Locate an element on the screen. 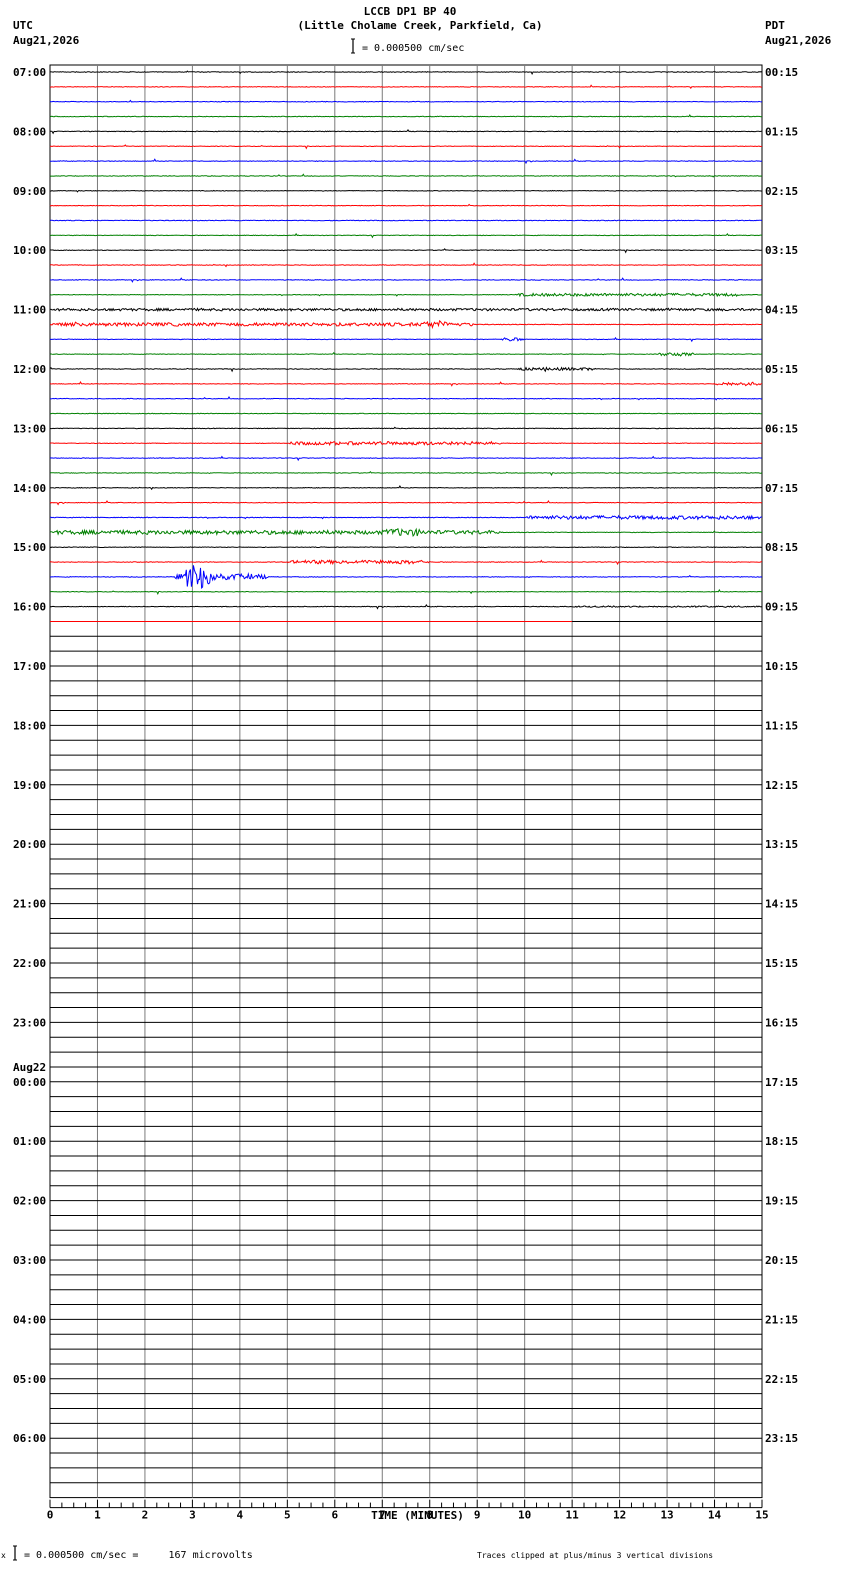  left-hour-label: 19:00 is located at coordinates (29, 785).